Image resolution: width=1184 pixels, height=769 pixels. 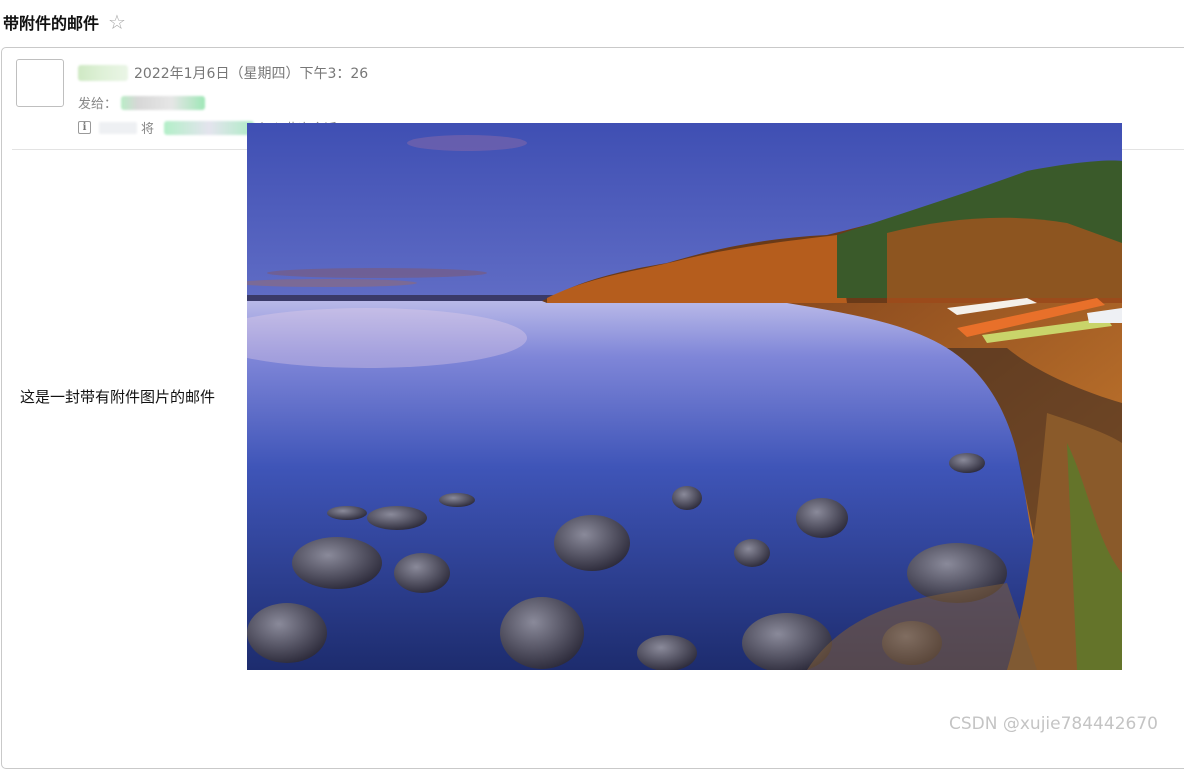 What do you see at coordinates (209, 127) in the screenshot?
I see `invitee-redacted` at bounding box center [209, 127].